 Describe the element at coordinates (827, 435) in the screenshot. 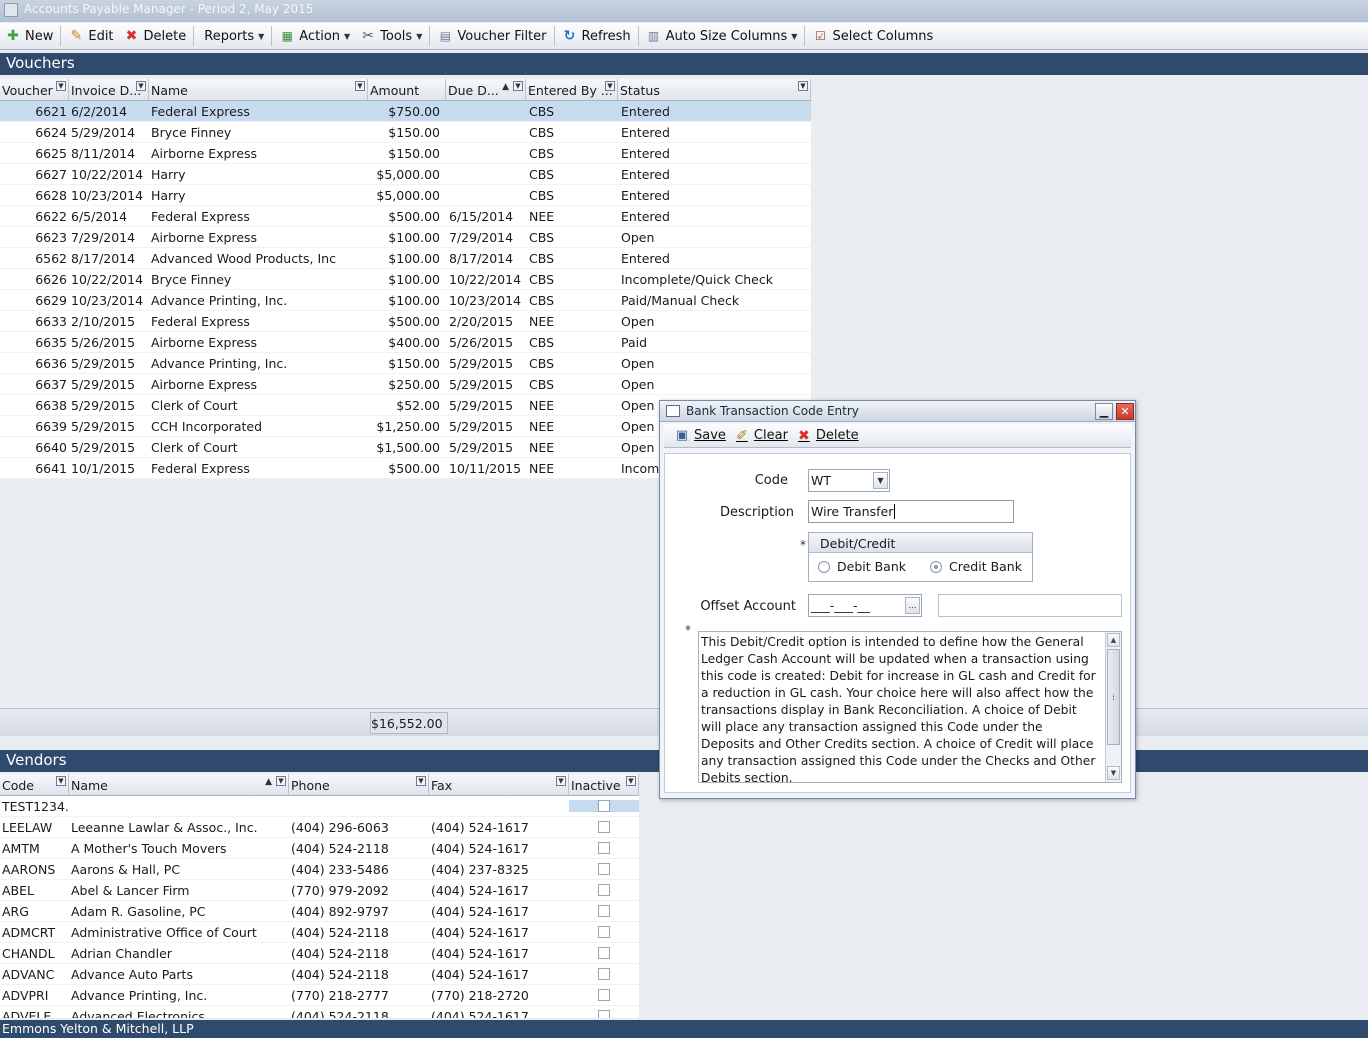

I see `dialog-delete-button: ✖ Delete` at that location.